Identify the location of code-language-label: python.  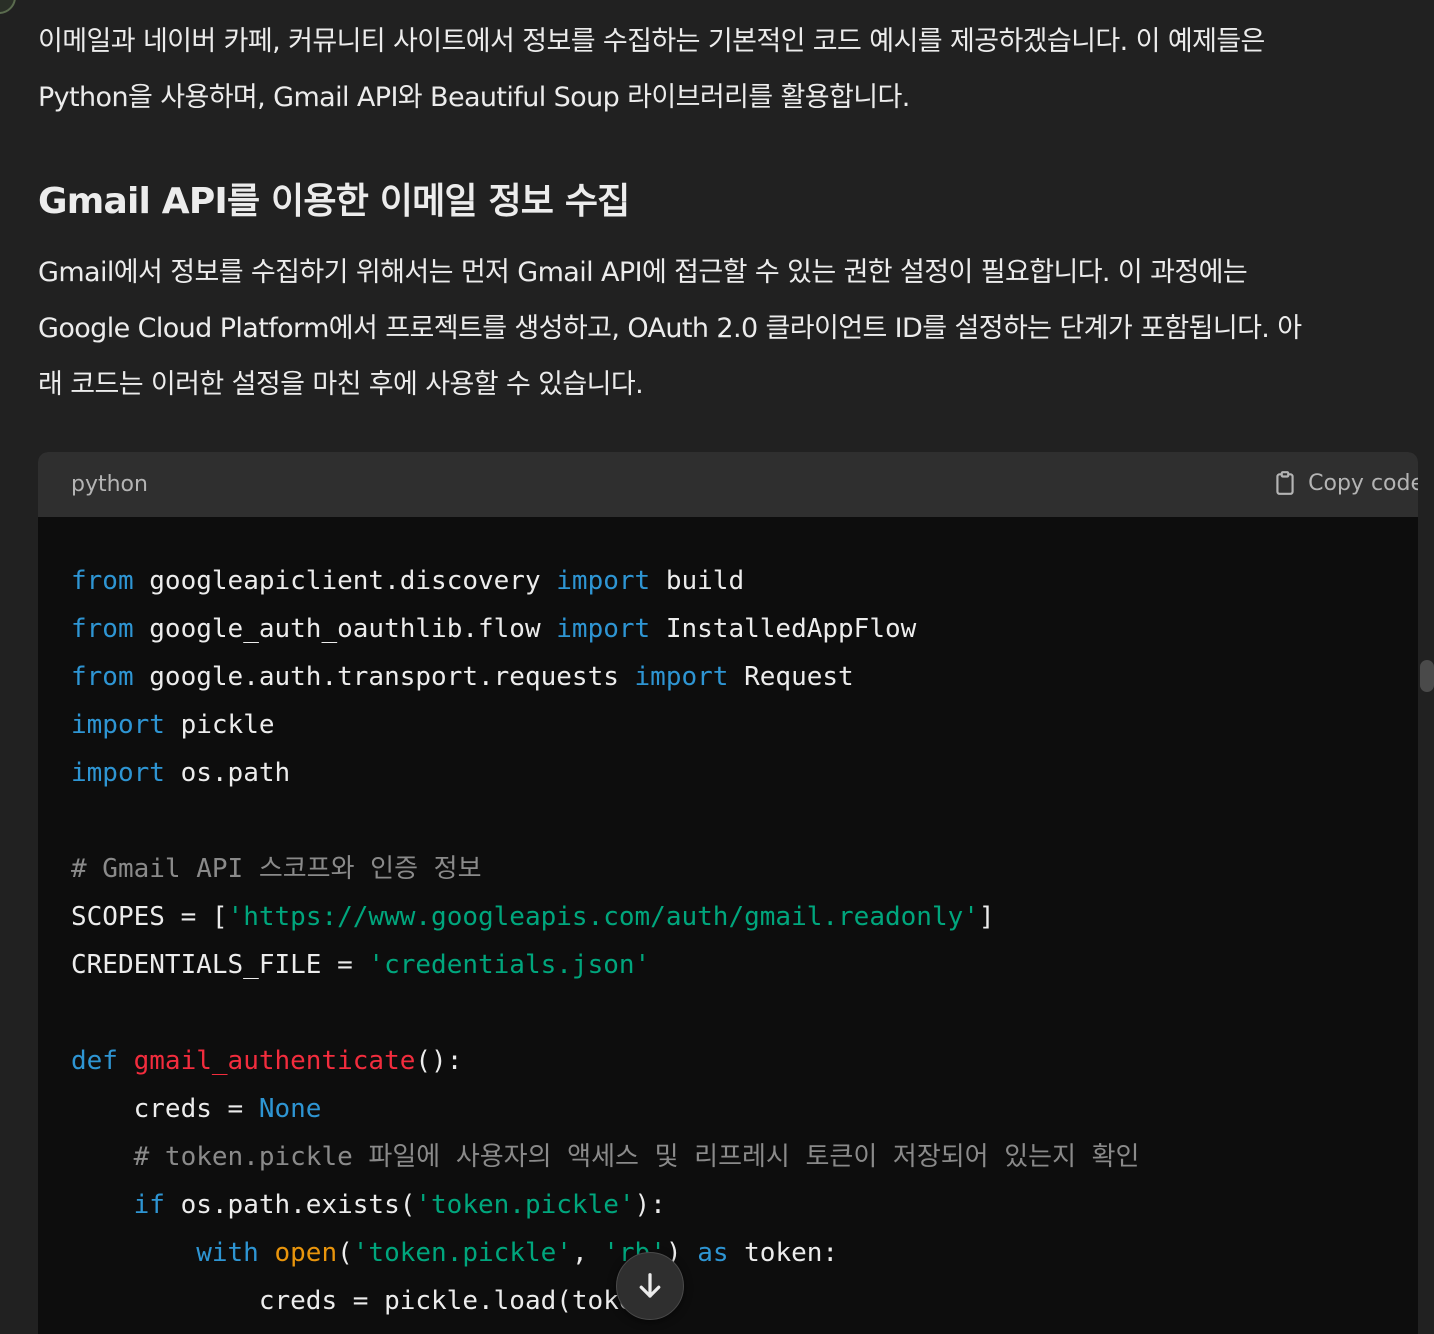
(109, 484).